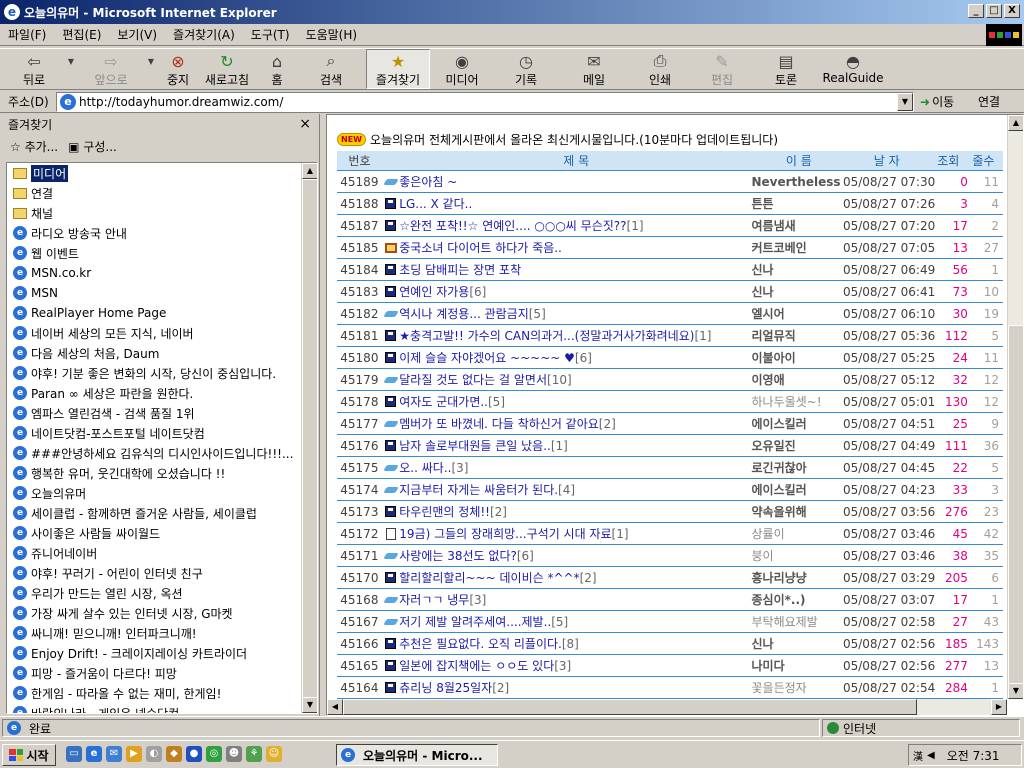 The height and width of the screenshot is (768, 1024). Describe the element at coordinates (575, 511) in the screenshot. I see `post-subject-link: 타우린맨의 정체!![2]` at that location.